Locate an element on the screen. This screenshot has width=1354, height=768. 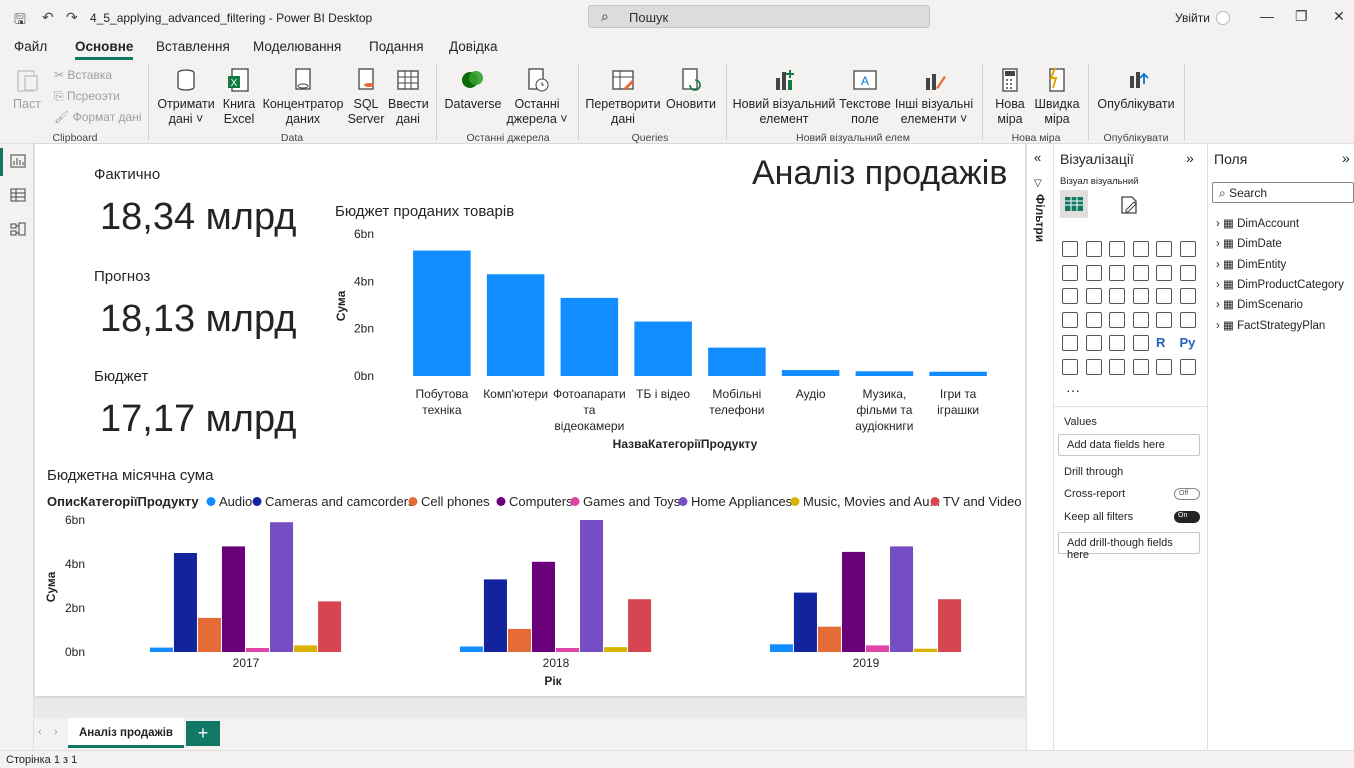
close-icon: ✕ is located at coordinates (1339, 16).